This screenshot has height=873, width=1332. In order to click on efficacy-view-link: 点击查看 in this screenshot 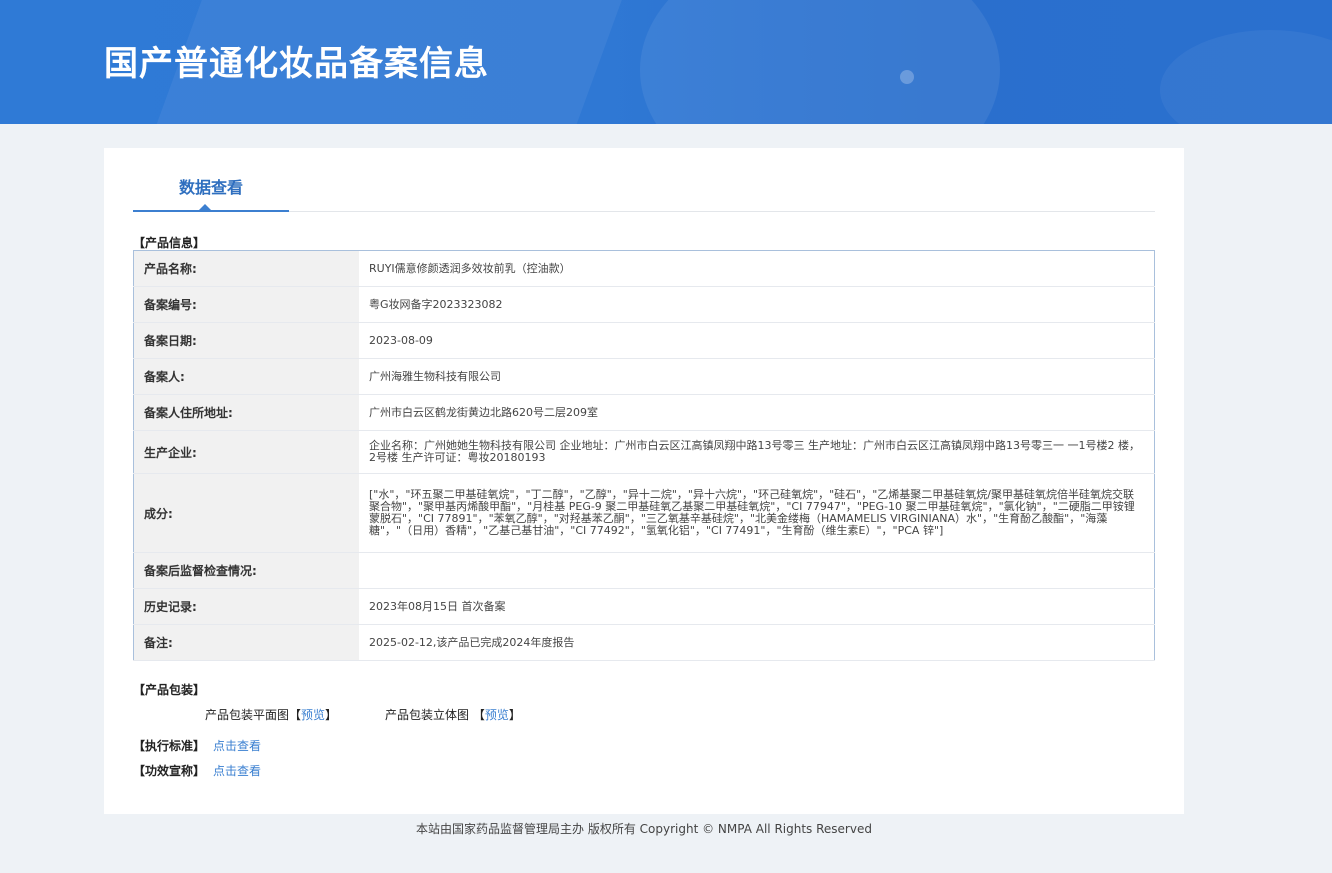, I will do `click(237, 770)`.